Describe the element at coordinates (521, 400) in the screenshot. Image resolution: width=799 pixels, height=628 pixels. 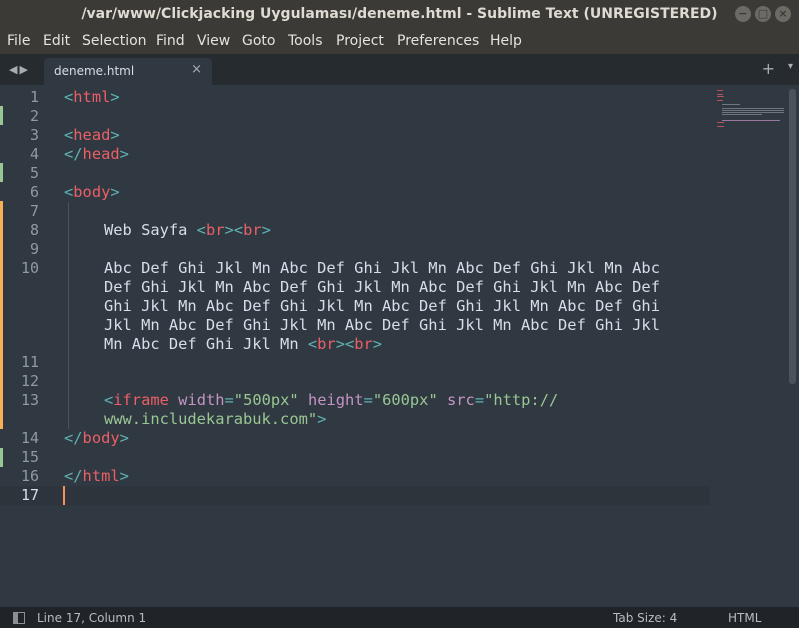
I see `attribute-value: "http://` at that location.